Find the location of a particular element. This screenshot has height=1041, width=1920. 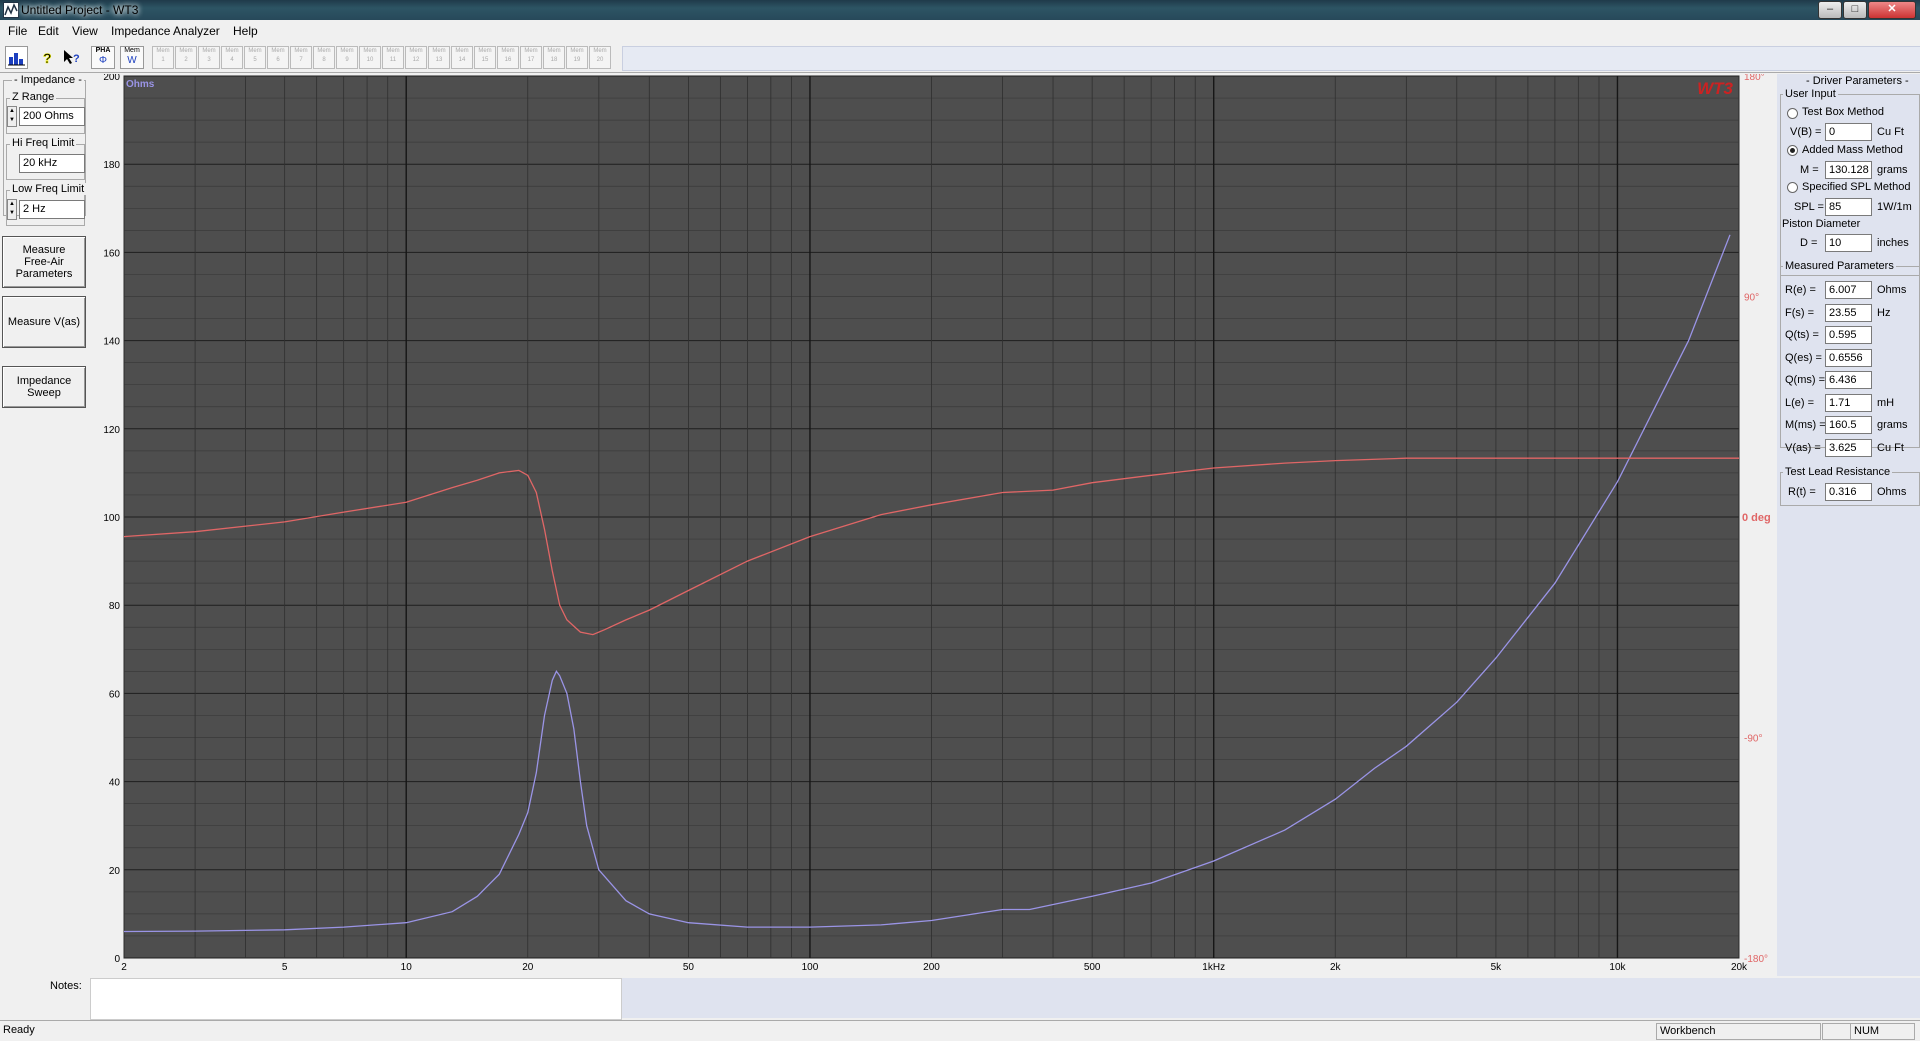

memory-slot-button: Mem 5 is located at coordinates (255, 57).